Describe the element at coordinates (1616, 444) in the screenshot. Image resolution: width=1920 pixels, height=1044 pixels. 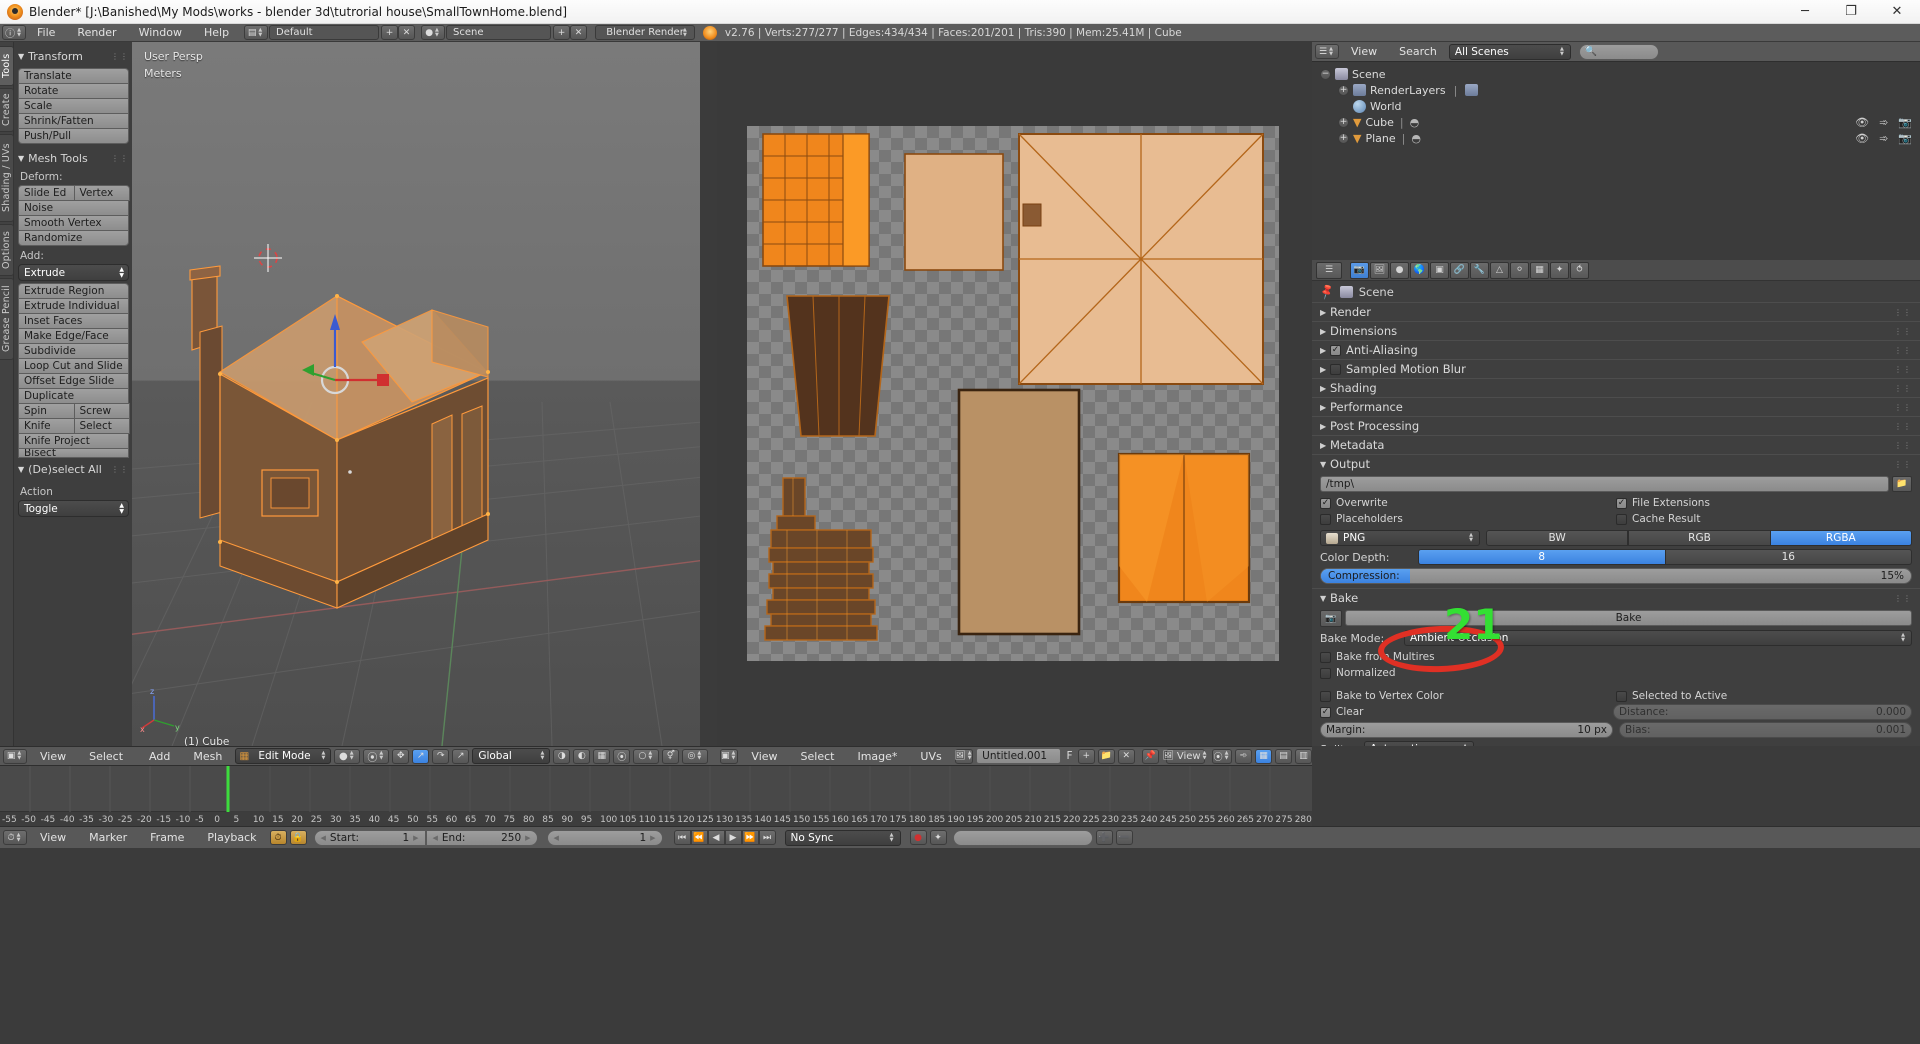
I see `section-metadata: ▶ Metadata ⋮⋮` at that location.